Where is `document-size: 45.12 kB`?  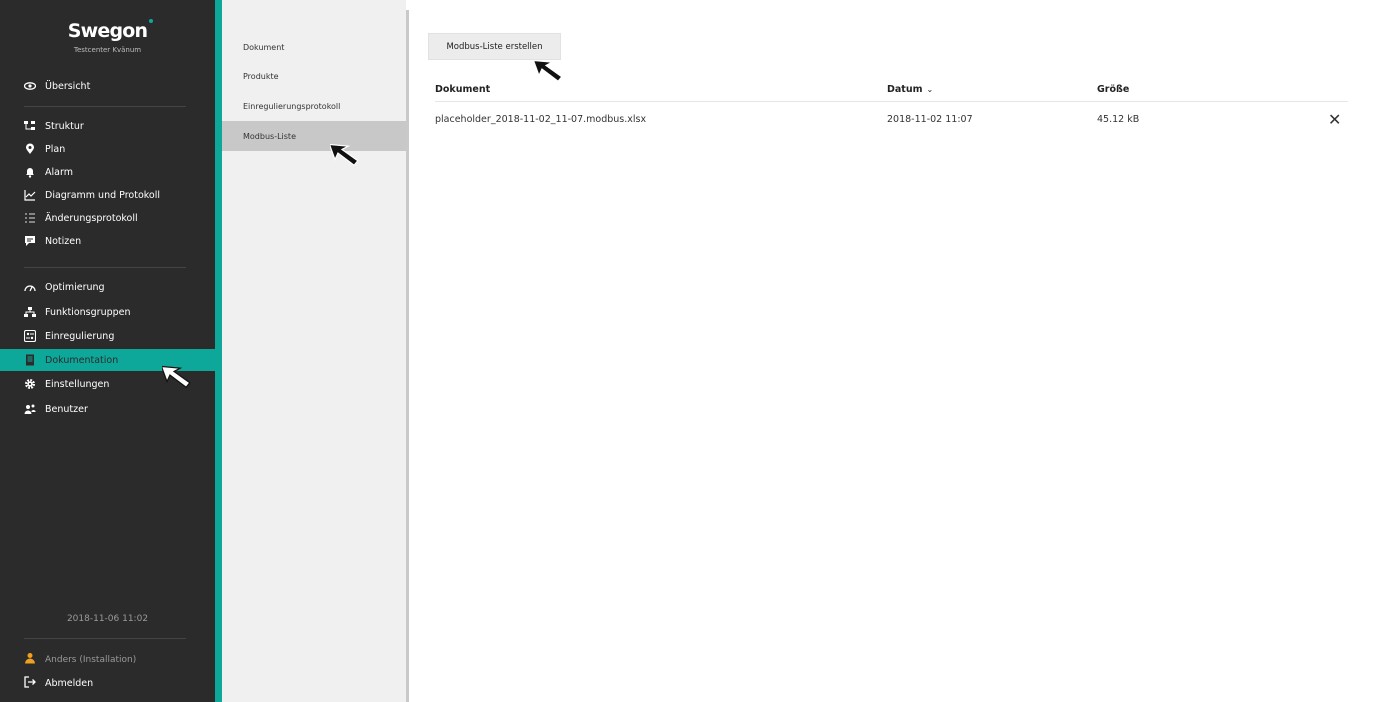 document-size: 45.12 kB is located at coordinates (1118, 119).